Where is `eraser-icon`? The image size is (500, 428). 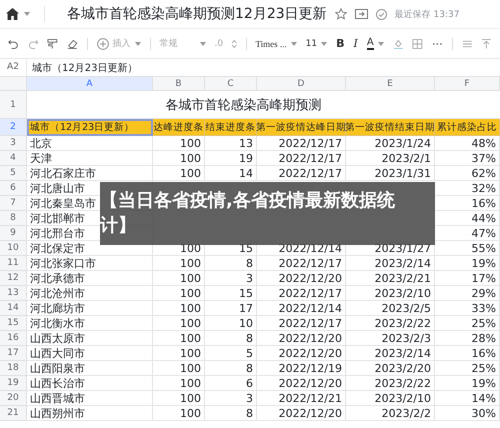 eraser-icon is located at coordinates (72, 44).